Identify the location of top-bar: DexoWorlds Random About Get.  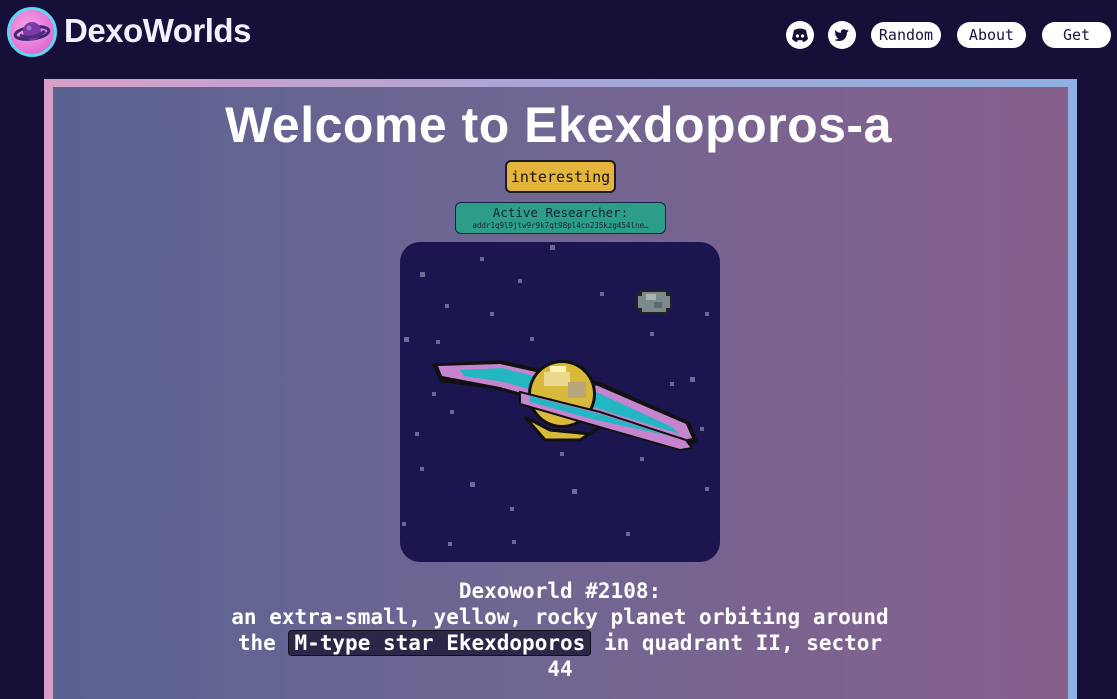
(558, 35).